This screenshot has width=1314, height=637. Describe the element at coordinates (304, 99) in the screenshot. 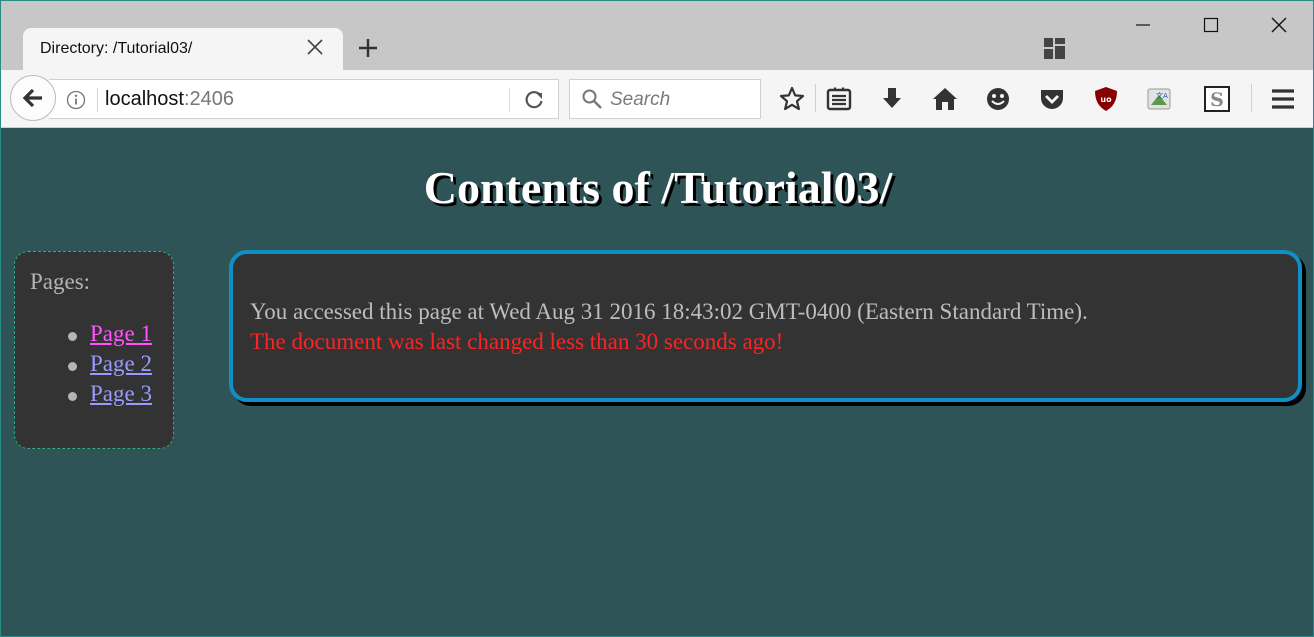

I see `url-bar: localhost:2406` at that location.